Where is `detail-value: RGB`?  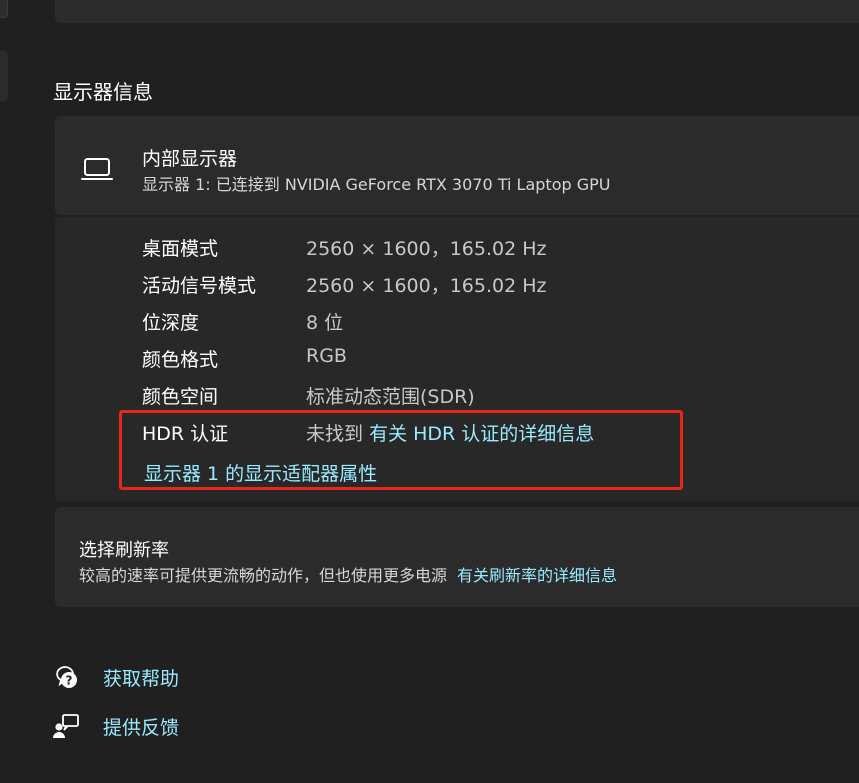
detail-value: RGB is located at coordinates (326, 356).